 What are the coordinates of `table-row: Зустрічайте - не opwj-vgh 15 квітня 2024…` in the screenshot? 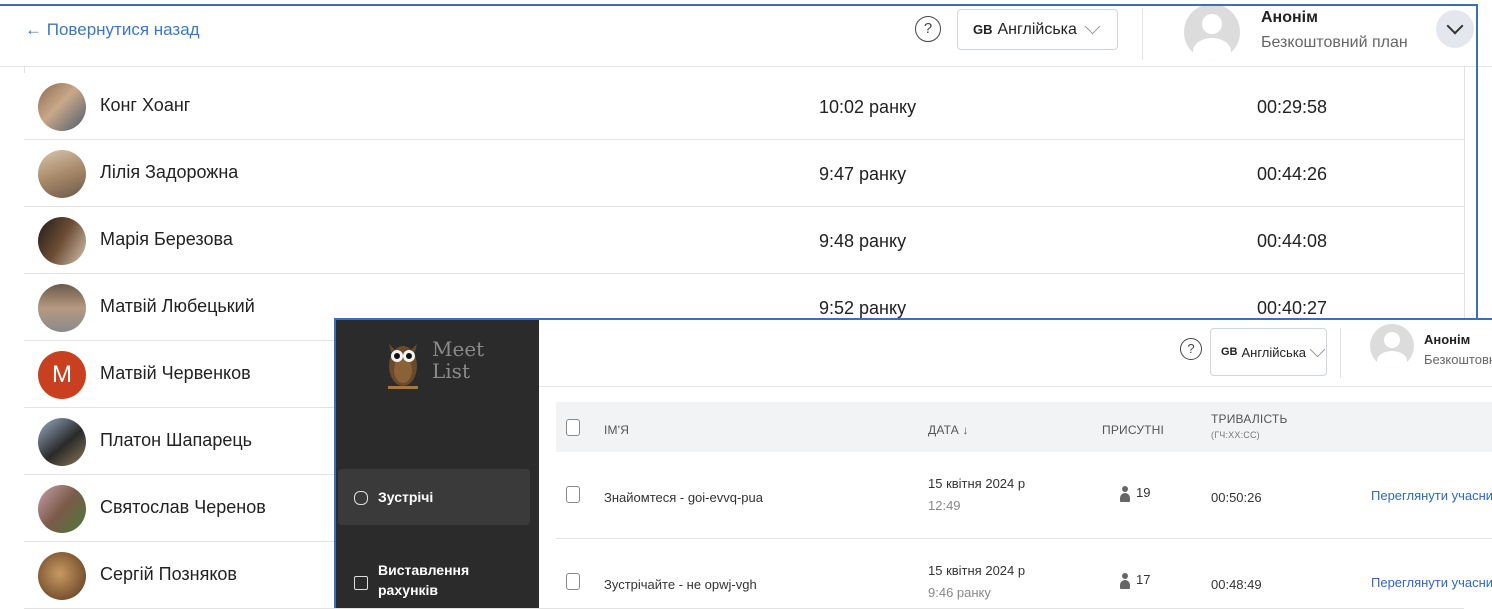 It's located at (1024, 573).